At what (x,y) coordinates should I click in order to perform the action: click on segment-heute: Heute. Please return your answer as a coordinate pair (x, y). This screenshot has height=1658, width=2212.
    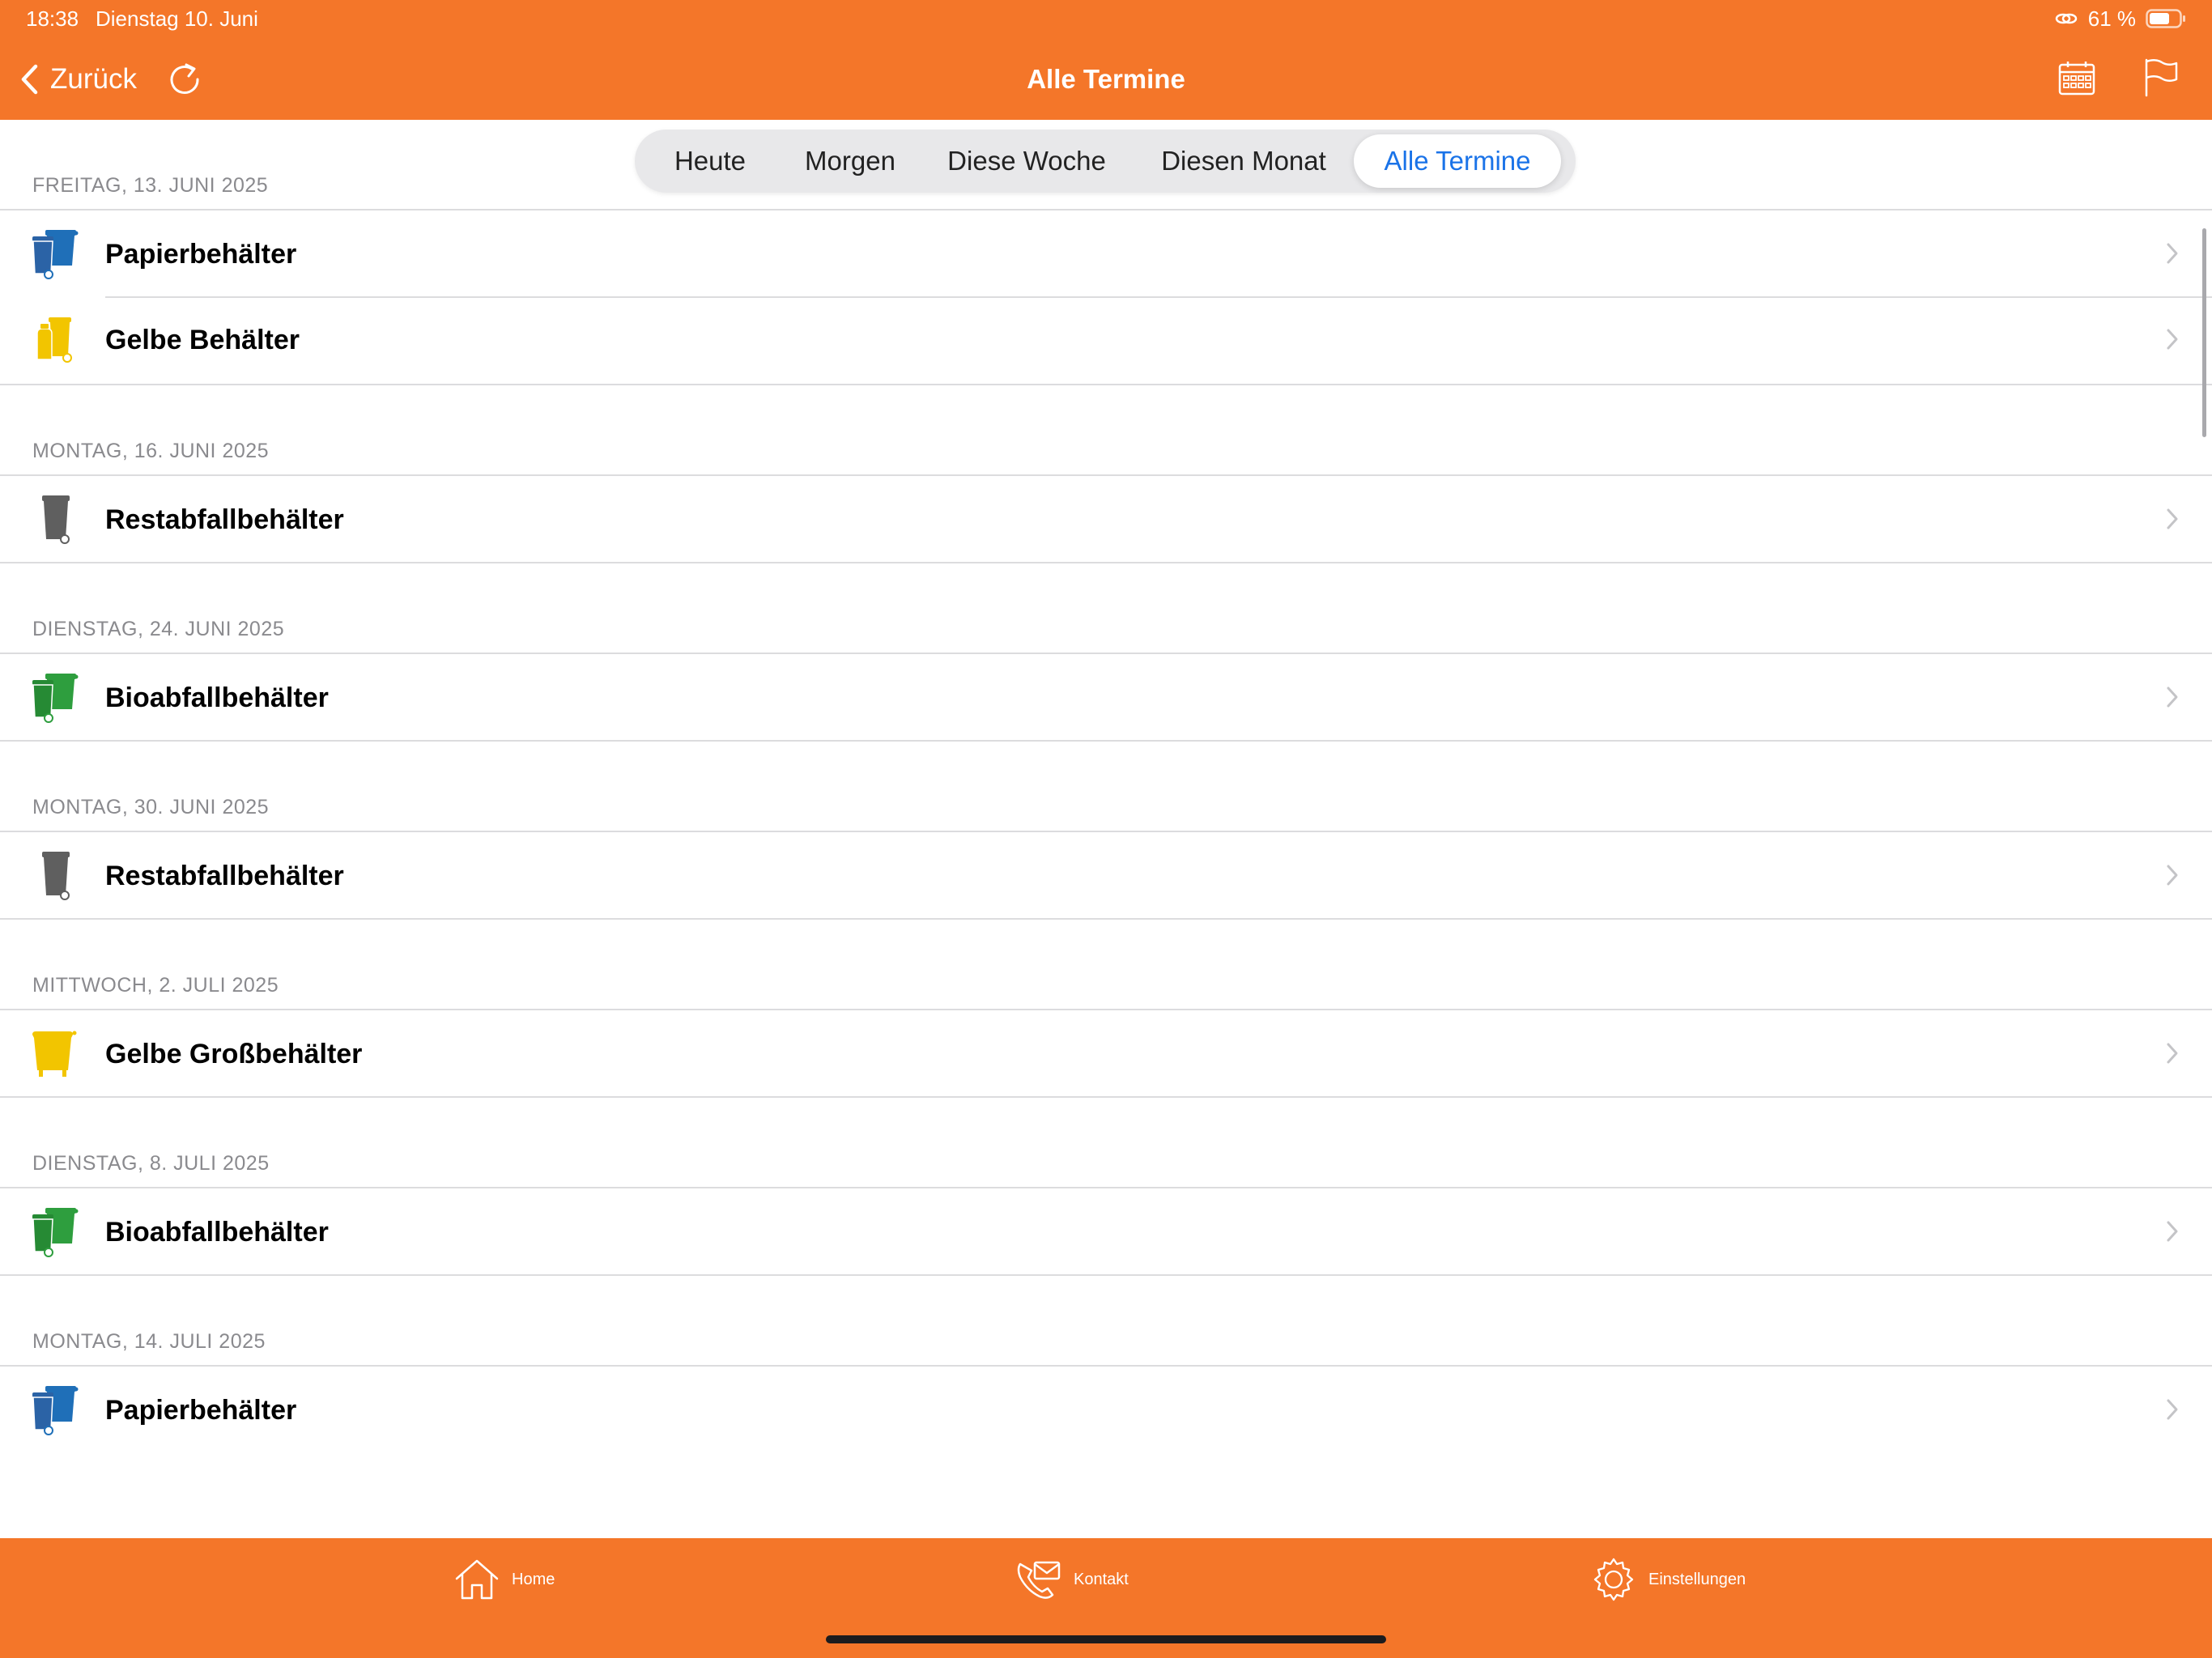
    Looking at the image, I should click on (711, 161).